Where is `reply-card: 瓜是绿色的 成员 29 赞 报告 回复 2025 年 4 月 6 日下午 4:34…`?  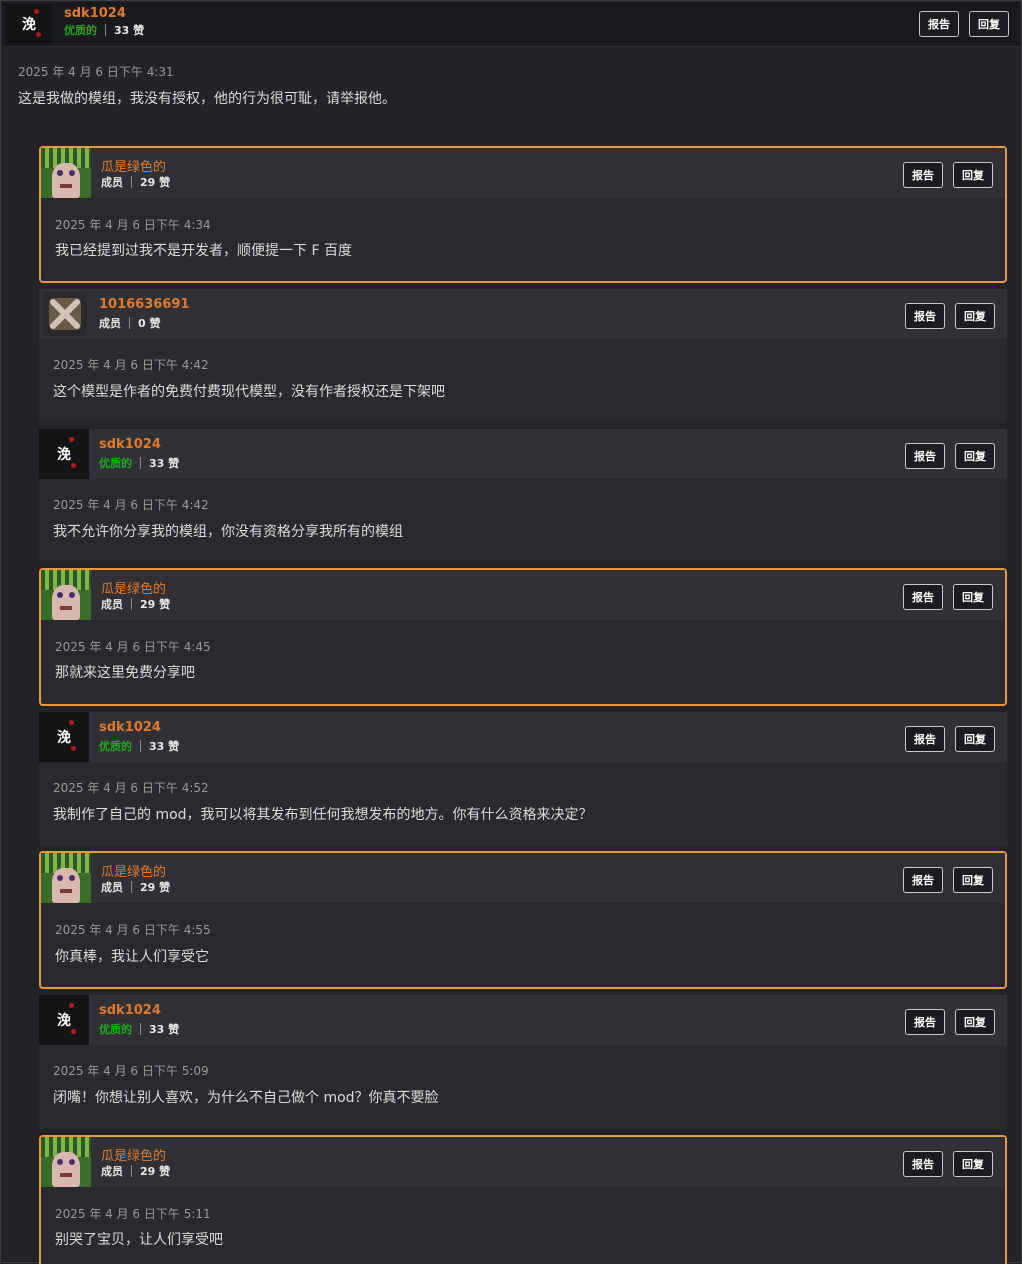 reply-card: 瓜是绿色的 成员 29 赞 报告 回复 2025 年 4 月 6 日下午 4:34… is located at coordinates (523, 214).